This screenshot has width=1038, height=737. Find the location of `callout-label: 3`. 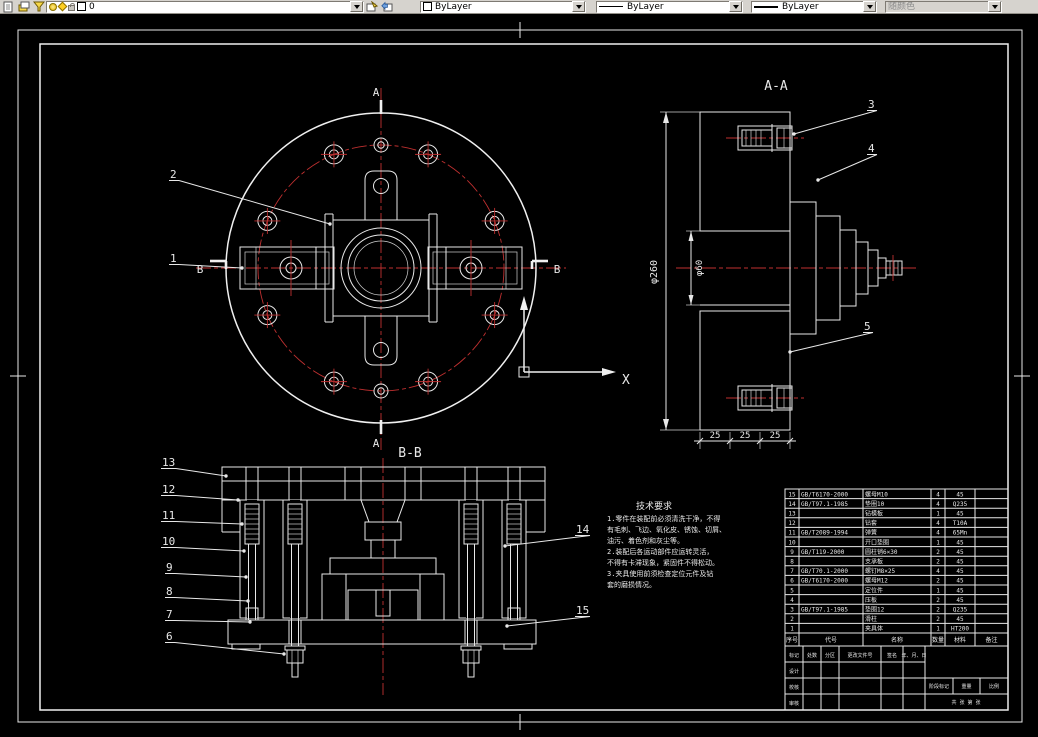

callout-label: 3 is located at coordinates (871, 104).